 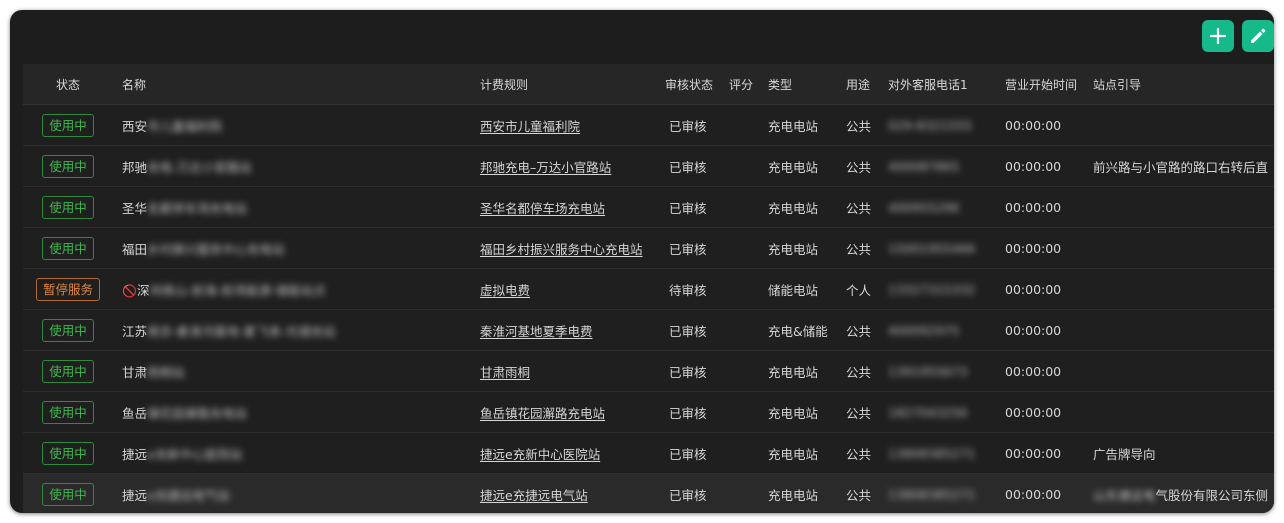 I want to click on station-guide: 广告牌导向, so click(x=1124, y=454).